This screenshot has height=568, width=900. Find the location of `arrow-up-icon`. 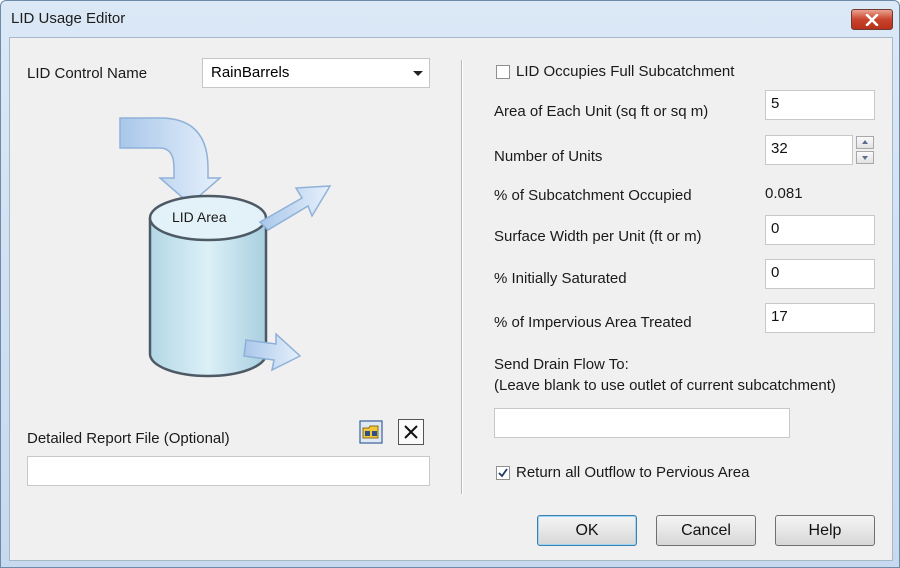

arrow-up-icon is located at coordinates (865, 142).